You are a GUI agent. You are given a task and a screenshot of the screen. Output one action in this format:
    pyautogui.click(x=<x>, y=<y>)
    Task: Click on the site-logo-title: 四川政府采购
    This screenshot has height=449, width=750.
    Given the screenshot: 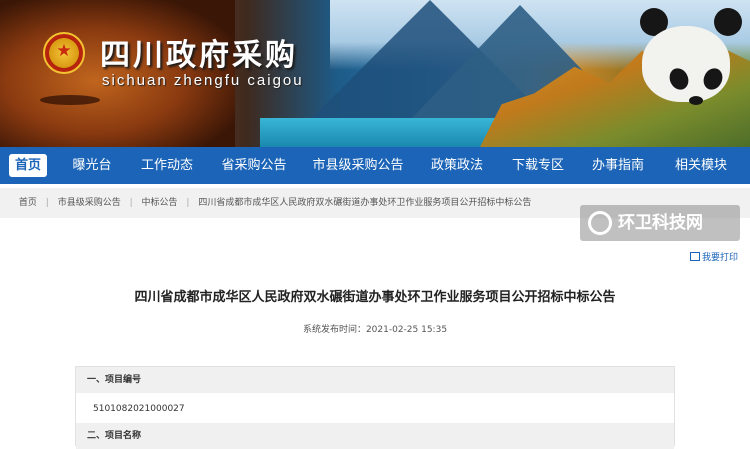 What is the action you would take?
    pyautogui.click(x=199, y=52)
    